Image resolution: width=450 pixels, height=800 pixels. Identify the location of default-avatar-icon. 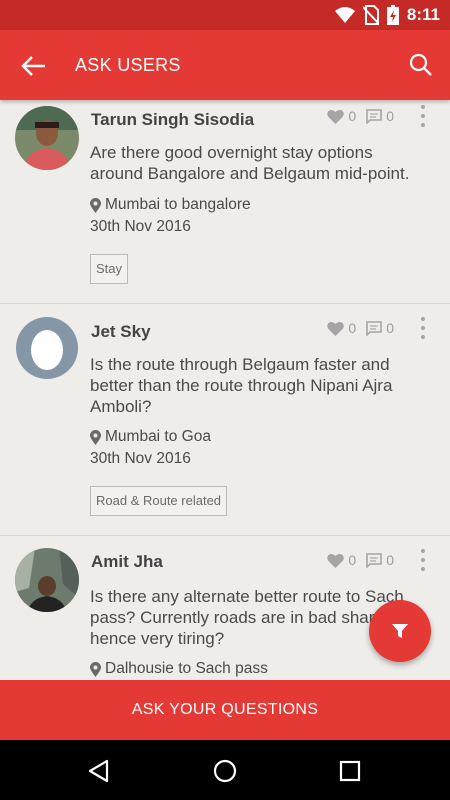
(47, 348).